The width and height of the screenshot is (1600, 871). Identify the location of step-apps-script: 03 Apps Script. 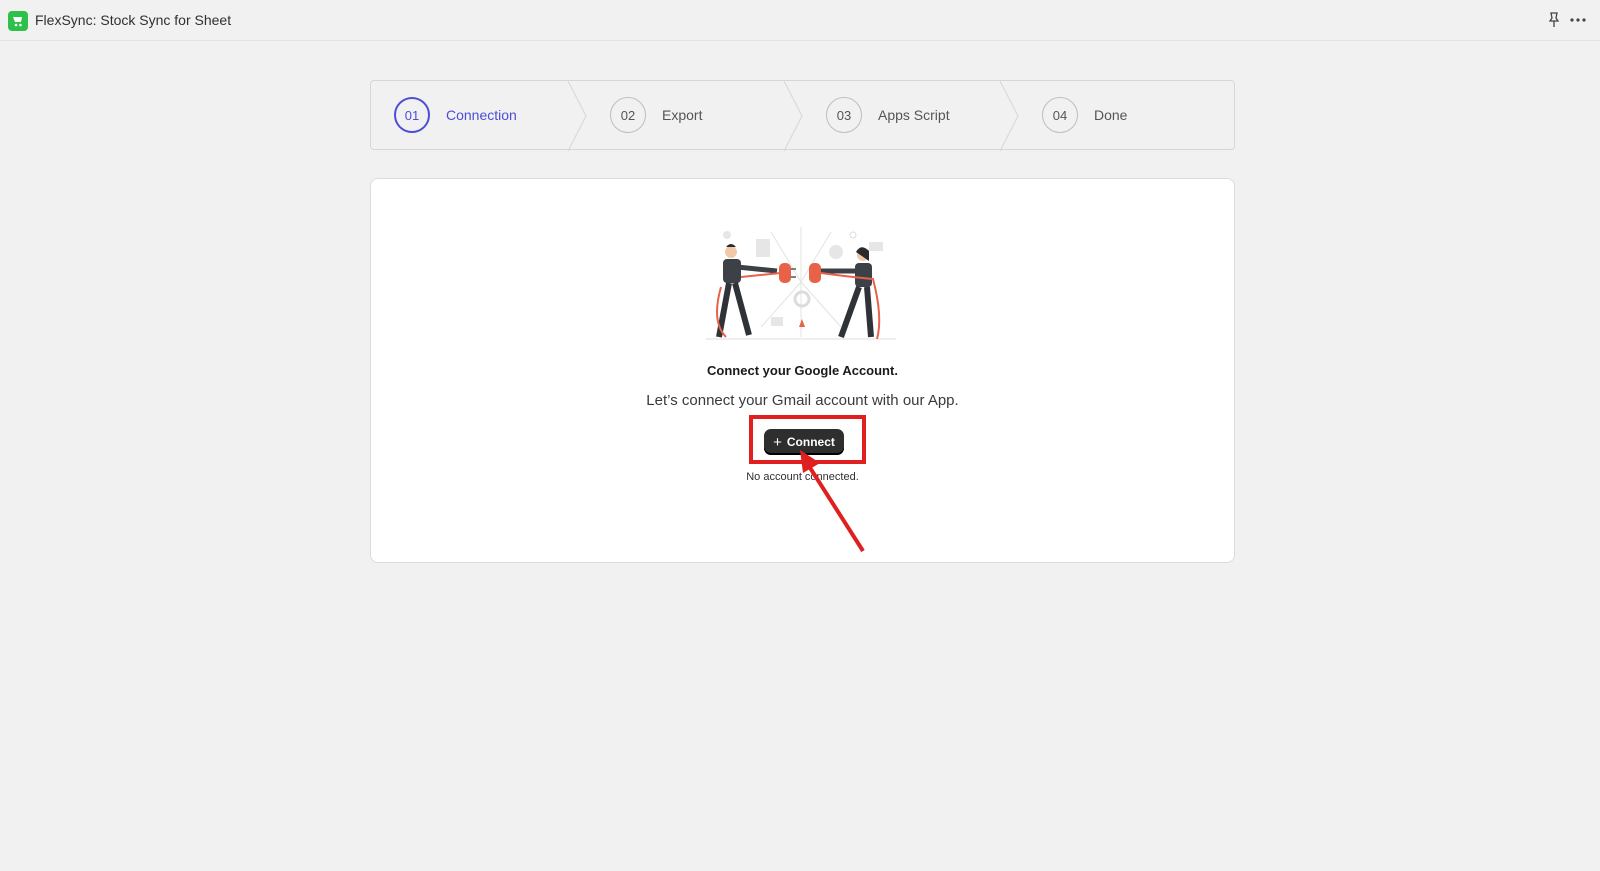
(888, 115).